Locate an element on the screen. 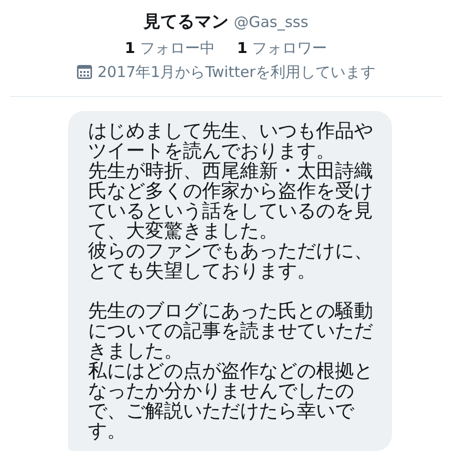  user-handle: @Gas_sss is located at coordinates (271, 22).